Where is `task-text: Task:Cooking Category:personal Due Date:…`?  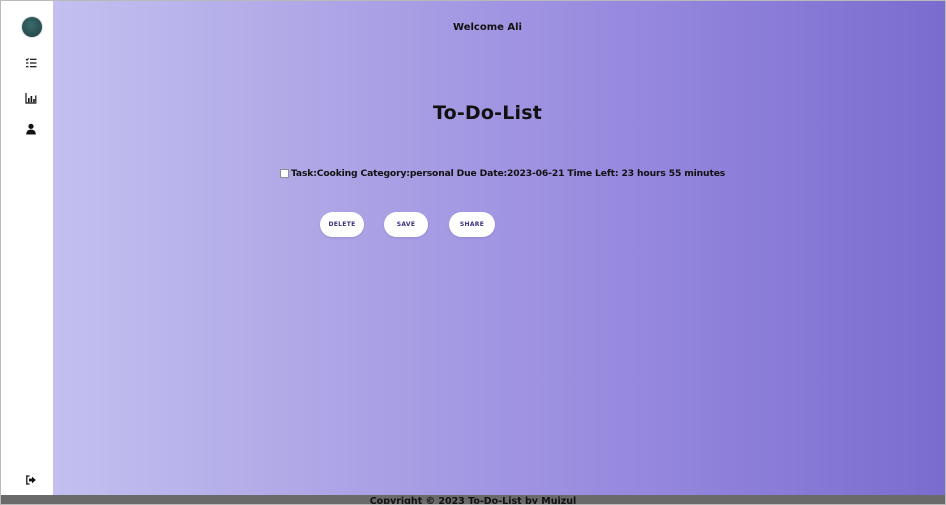
task-text: Task:Cooking Category:personal Due Date:… is located at coordinates (508, 173).